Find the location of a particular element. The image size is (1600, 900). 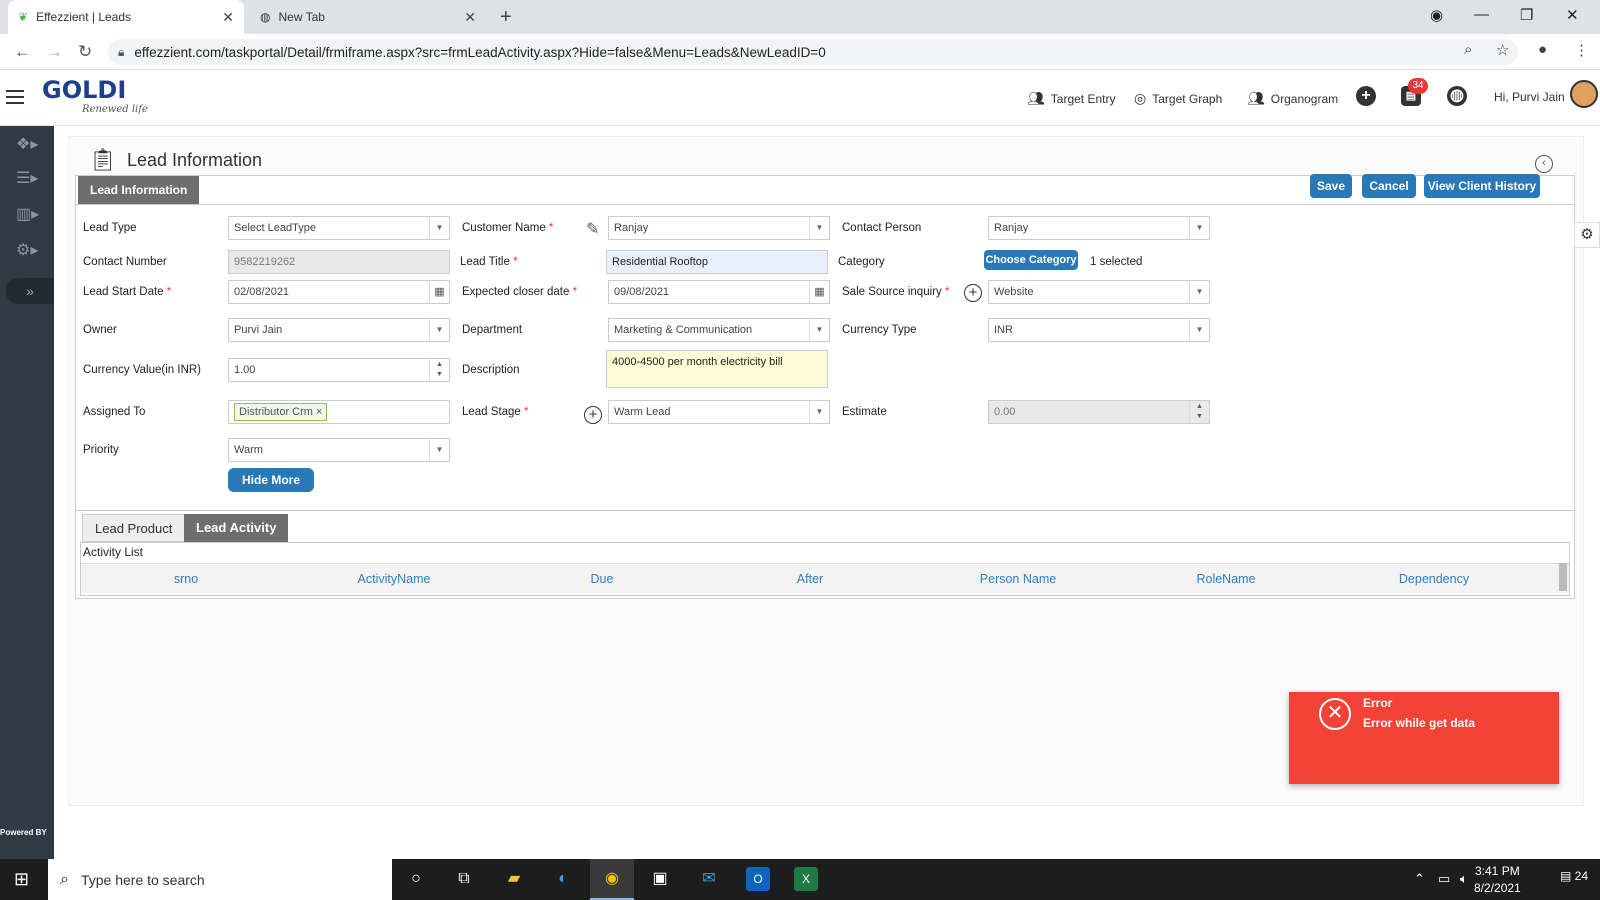

lead-title-field: Residential Rooftop is located at coordinates (717, 262).